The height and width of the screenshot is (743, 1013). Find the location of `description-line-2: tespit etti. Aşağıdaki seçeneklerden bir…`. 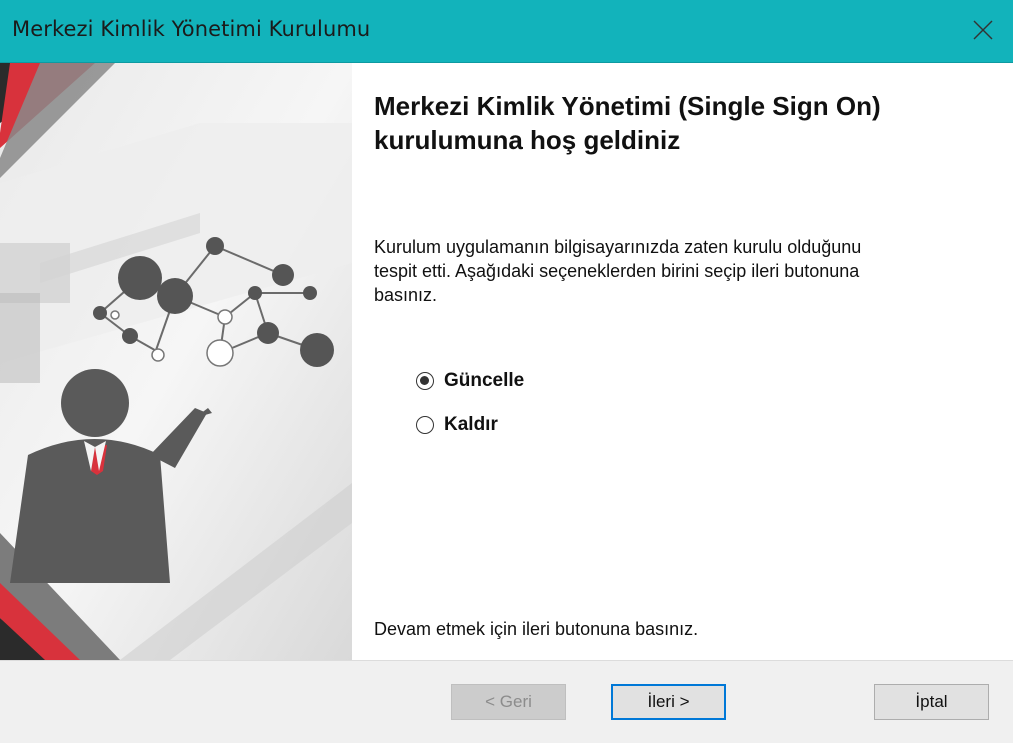

description-line-2: tespit etti. Aşağıdaki seçeneklerden bir… is located at coordinates (617, 271).